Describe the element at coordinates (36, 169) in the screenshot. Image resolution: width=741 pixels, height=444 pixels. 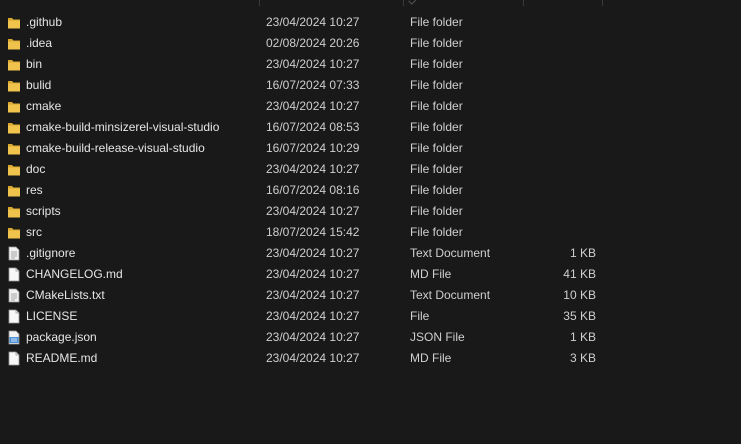
I see `file-name: doc` at that location.